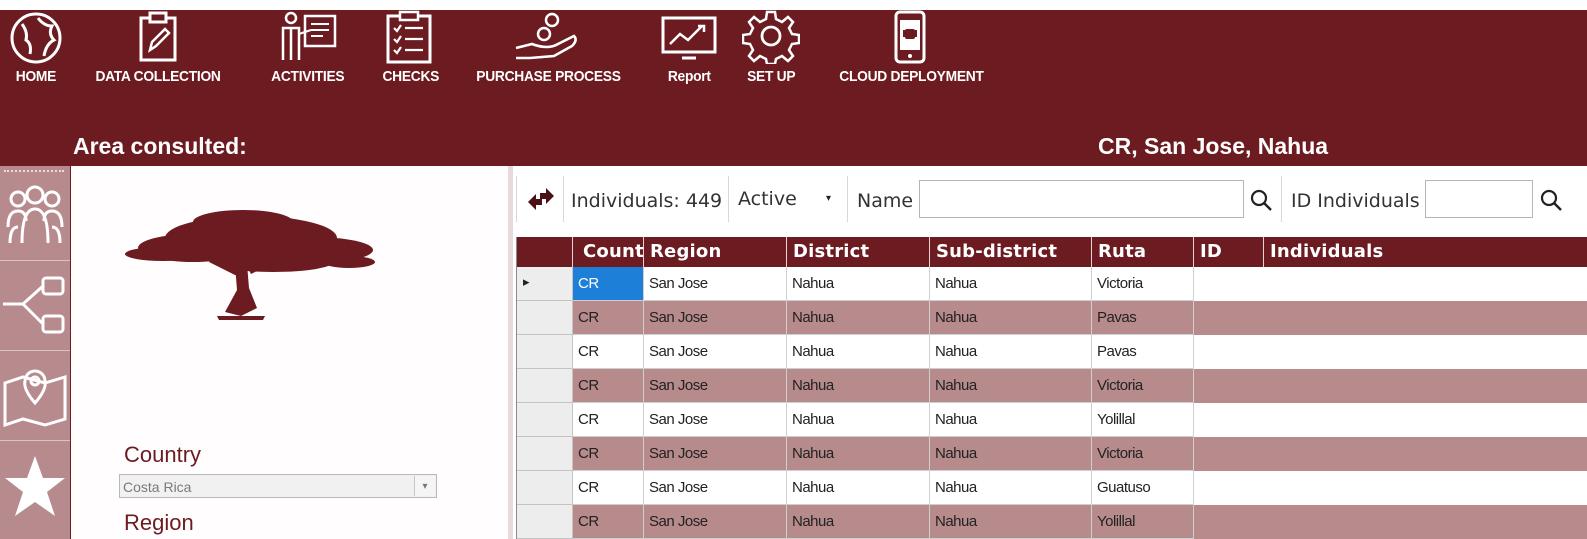 The width and height of the screenshot is (1587, 539). Describe the element at coordinates (608, 252) in the screenshot. I see `column-header-count: Count` at that location.